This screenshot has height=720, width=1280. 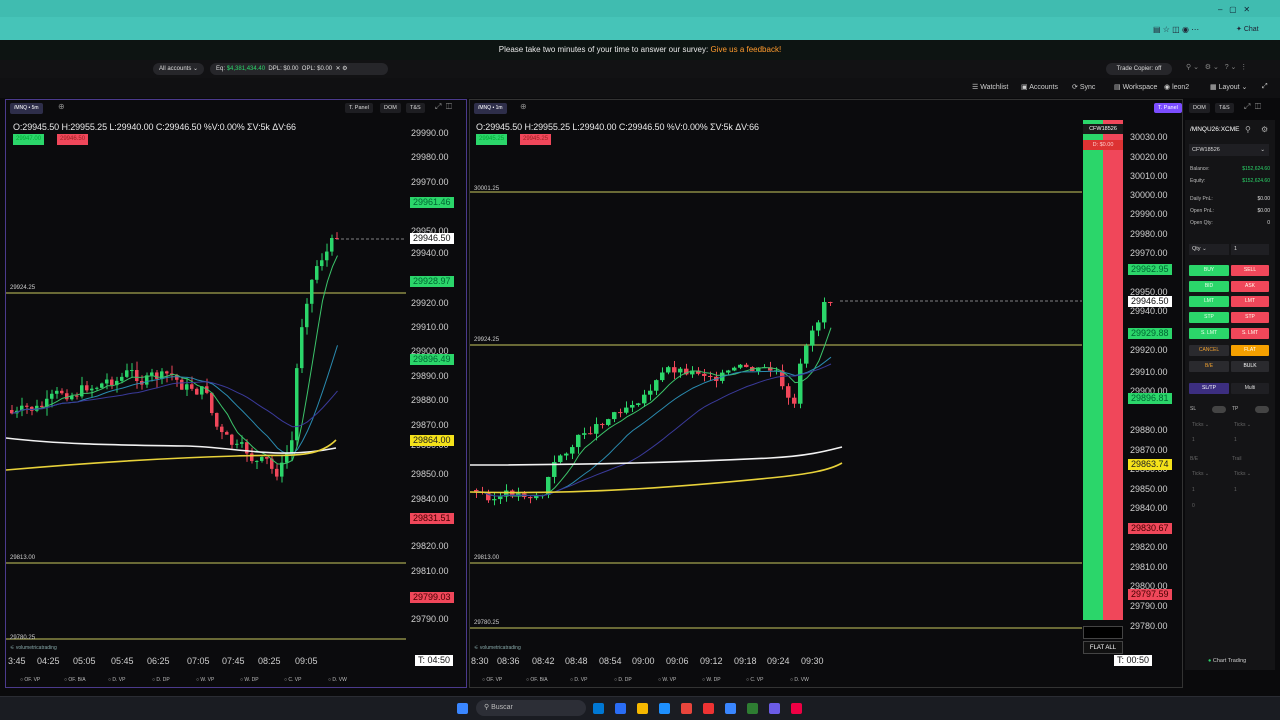 What do you see at coordinates (1250, 301) in the screenshot?
I see `sell-lmt-button: LMT` at bounding box center [1250, 301].